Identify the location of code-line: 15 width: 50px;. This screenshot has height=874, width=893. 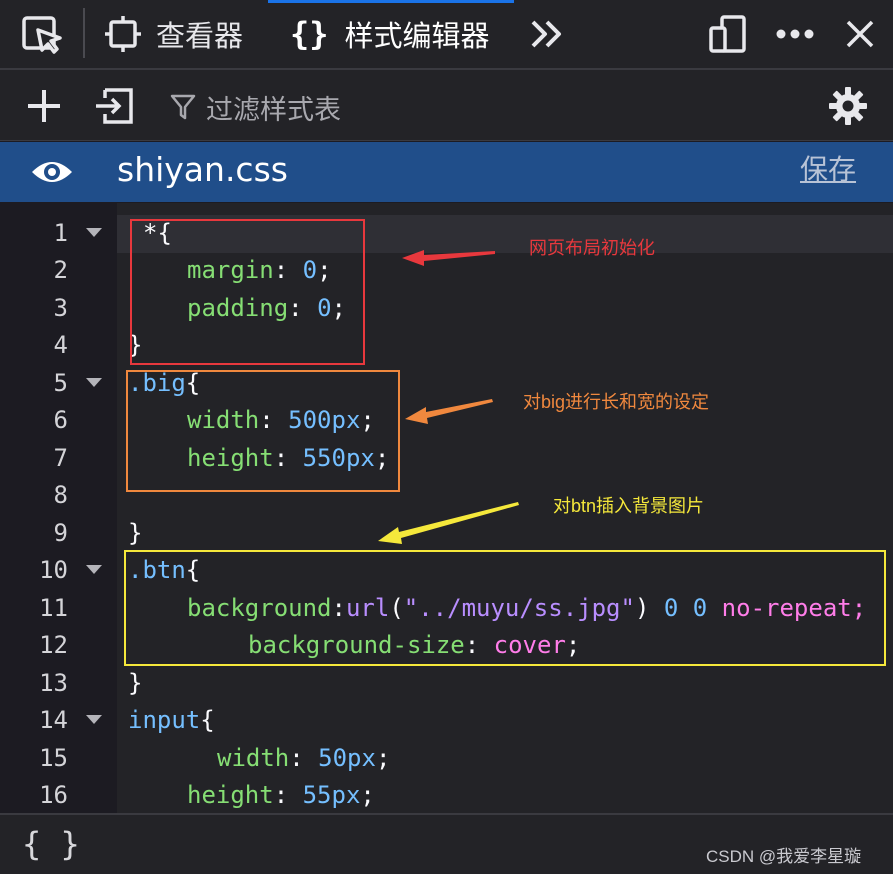
(446, 758).